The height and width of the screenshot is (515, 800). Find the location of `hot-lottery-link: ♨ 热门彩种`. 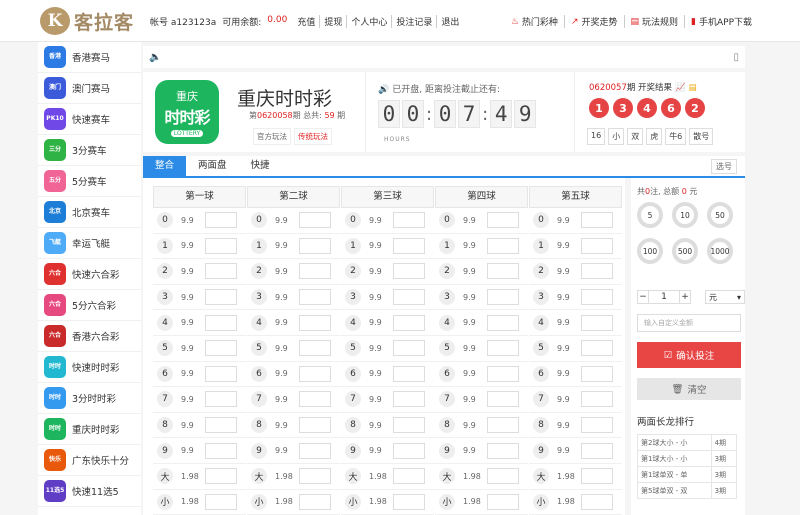

hot-lottery-link: ♨ 热门彩种 is located at coordinates (534, 22).